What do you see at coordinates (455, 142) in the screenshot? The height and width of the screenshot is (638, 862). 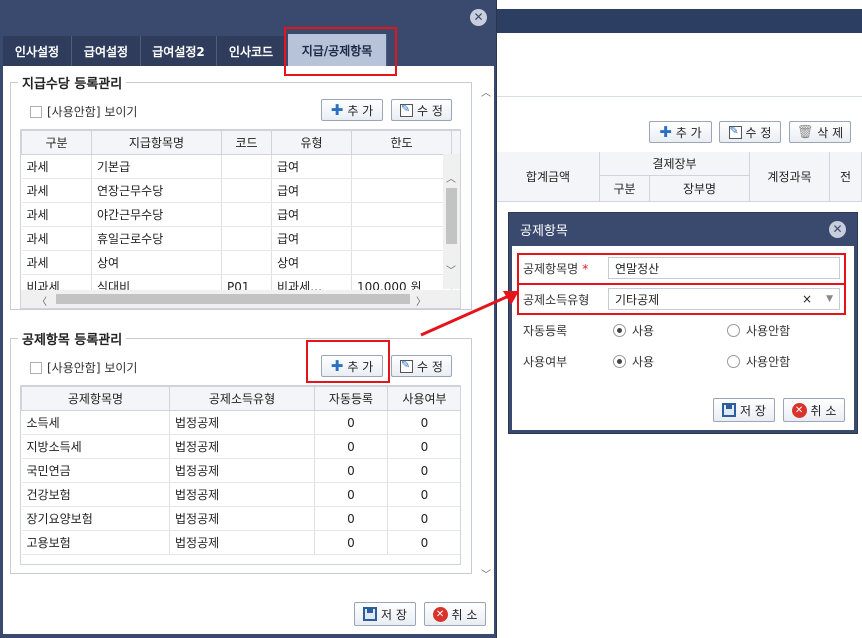 I see `allowance-col-spacer` at bounding box center [455, 142].